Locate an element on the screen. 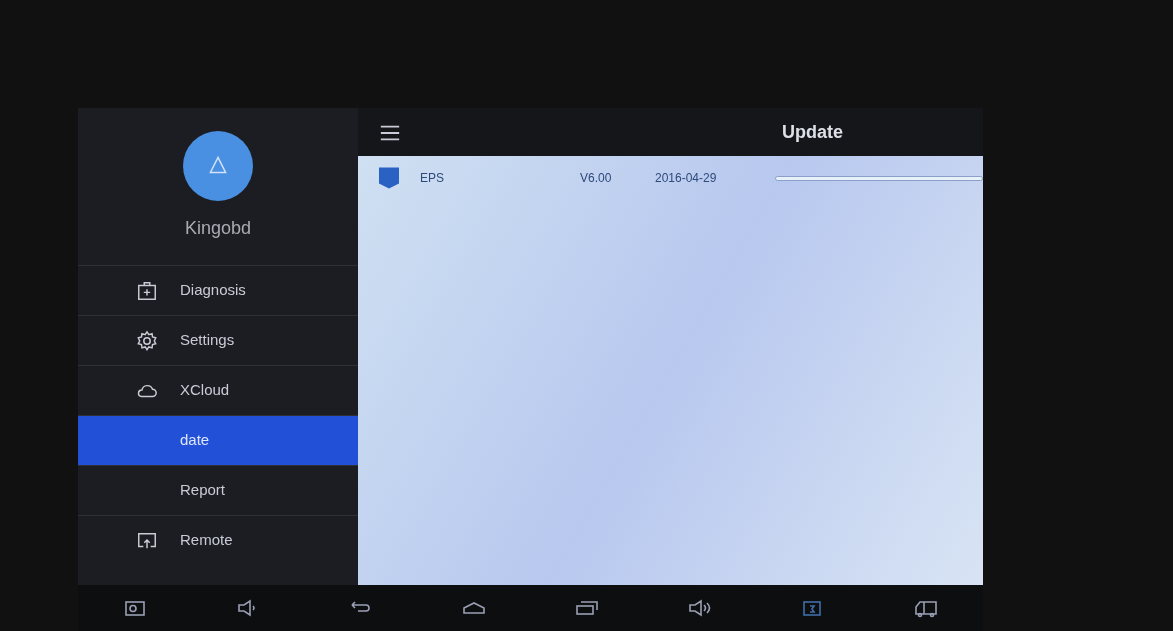 This screenshot has height=631, width=1173. first-aid-kit-icon is located at coordinates (147, 290).